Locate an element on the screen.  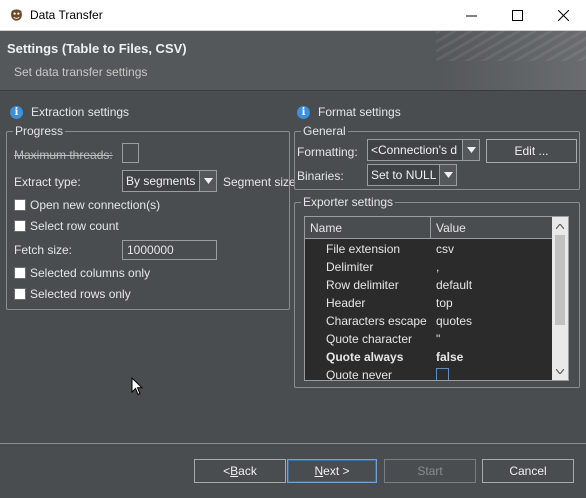
footer-divider is located at coordinates (293, 443).